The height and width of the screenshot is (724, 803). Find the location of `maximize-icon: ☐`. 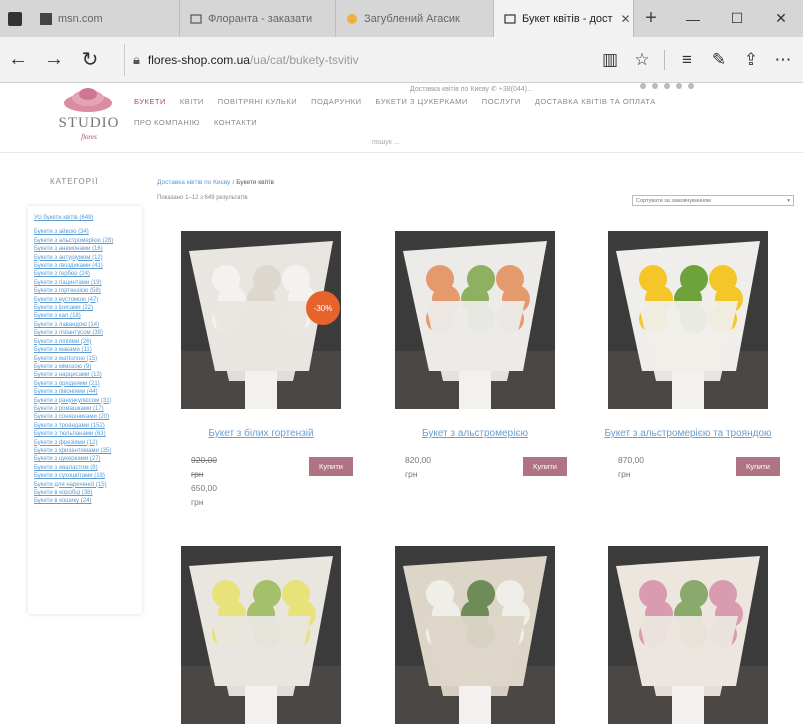

maximize-icon: ☐ is located at coordinates (737, 18).